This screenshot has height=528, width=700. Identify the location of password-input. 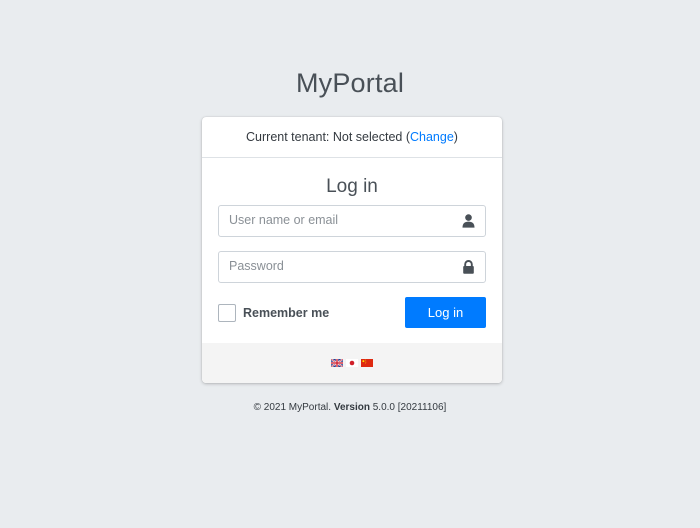
(339, 266).